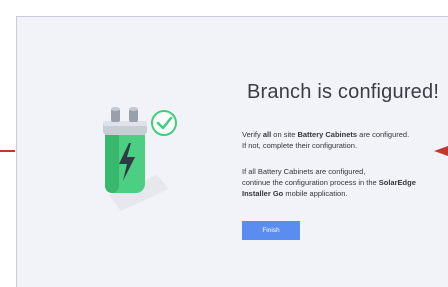  I want to click on check-circle-icon, so click(164, 123).